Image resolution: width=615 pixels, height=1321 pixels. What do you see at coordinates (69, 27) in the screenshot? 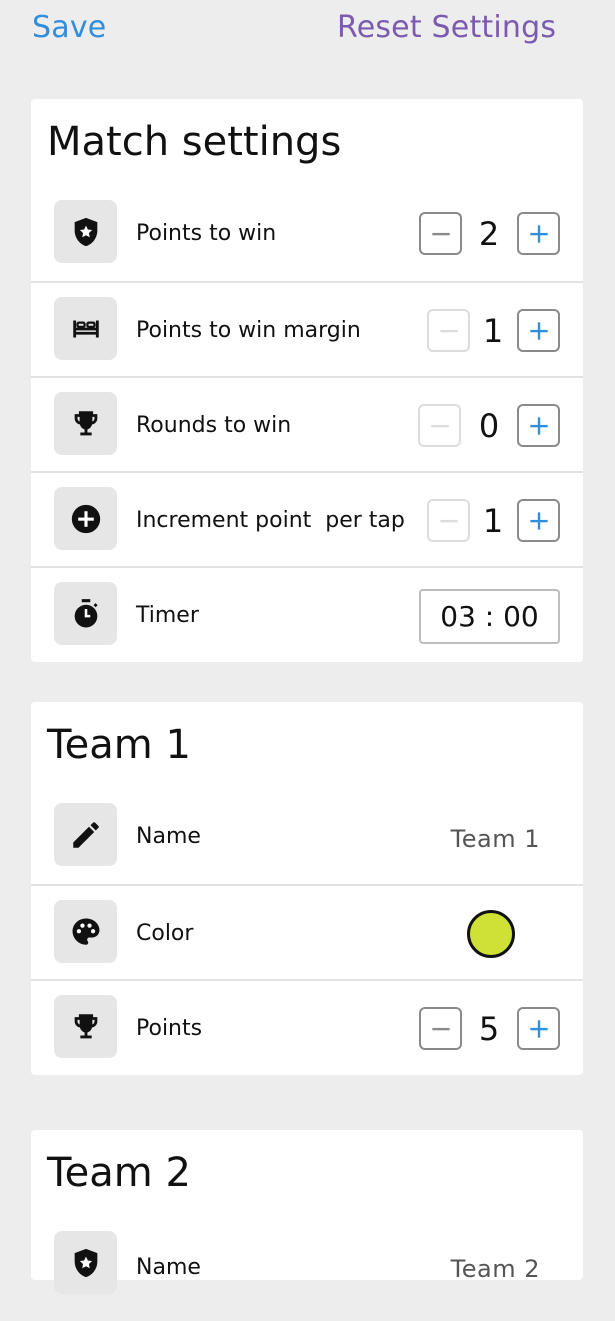
I see `save-button: Save` at bounding box center [69, 27].